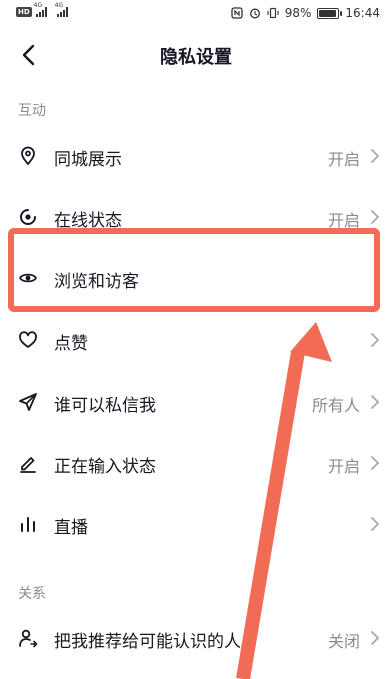 This screenshot has width=392, height=679. What do you see at coordinates (24, 12) in the screenshot?
I see `hd-badge: HD` at bounding box center [24, 12].